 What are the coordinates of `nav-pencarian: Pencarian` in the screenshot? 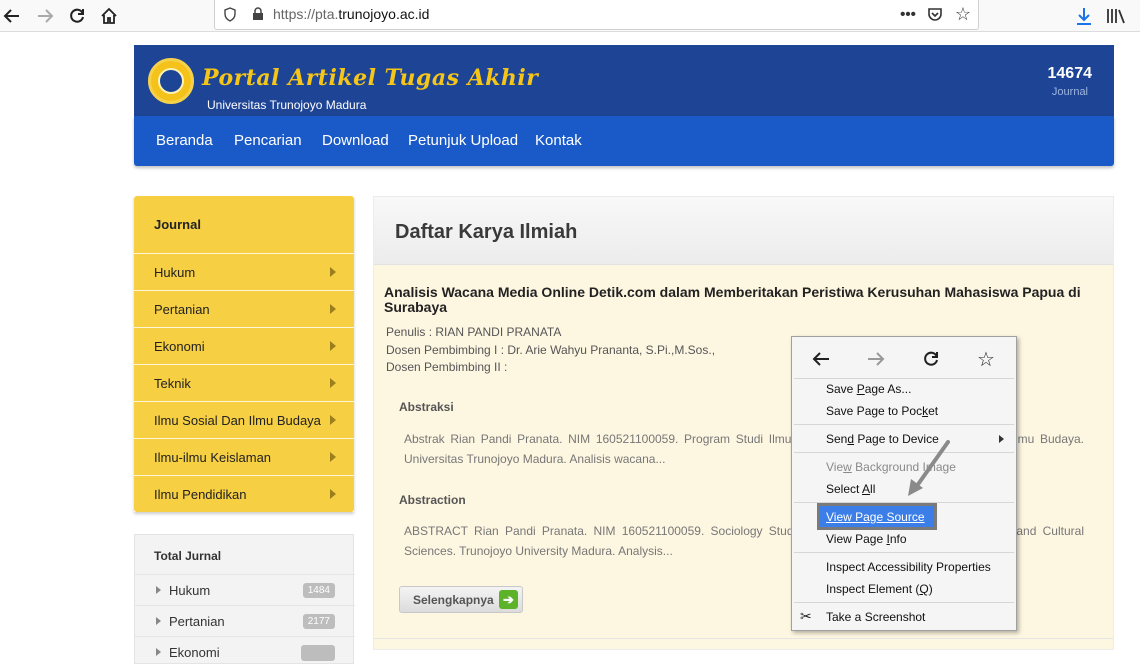 It's located at (268, 140).